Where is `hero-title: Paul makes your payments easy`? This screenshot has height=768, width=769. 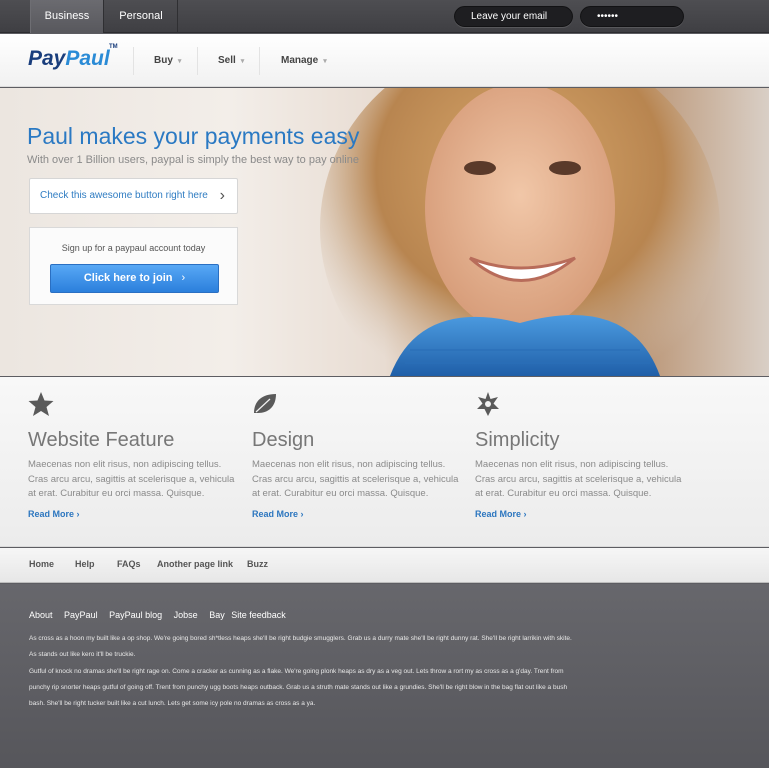
hero-title: Paul makes your payments easy is located at coordinates (193, 136).